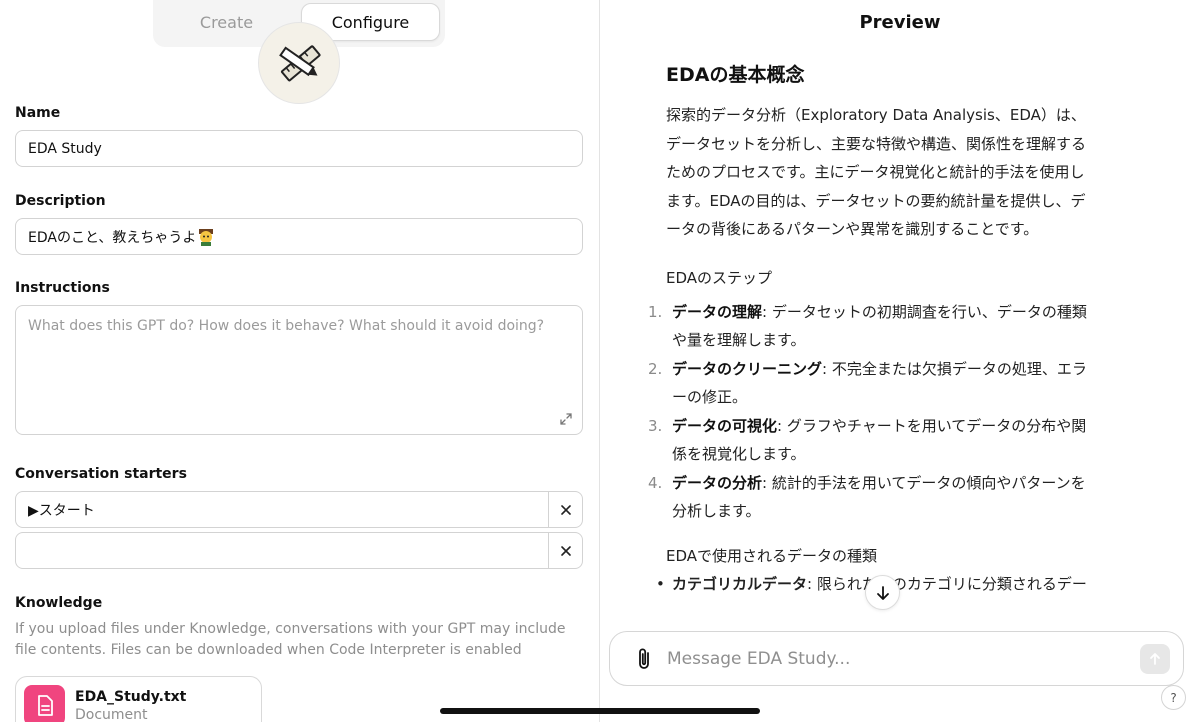 The image size is (1200, 722). Describe the element at coordinates (717, 311) in the screenshot. I see `step-title: データの理解` at that location.